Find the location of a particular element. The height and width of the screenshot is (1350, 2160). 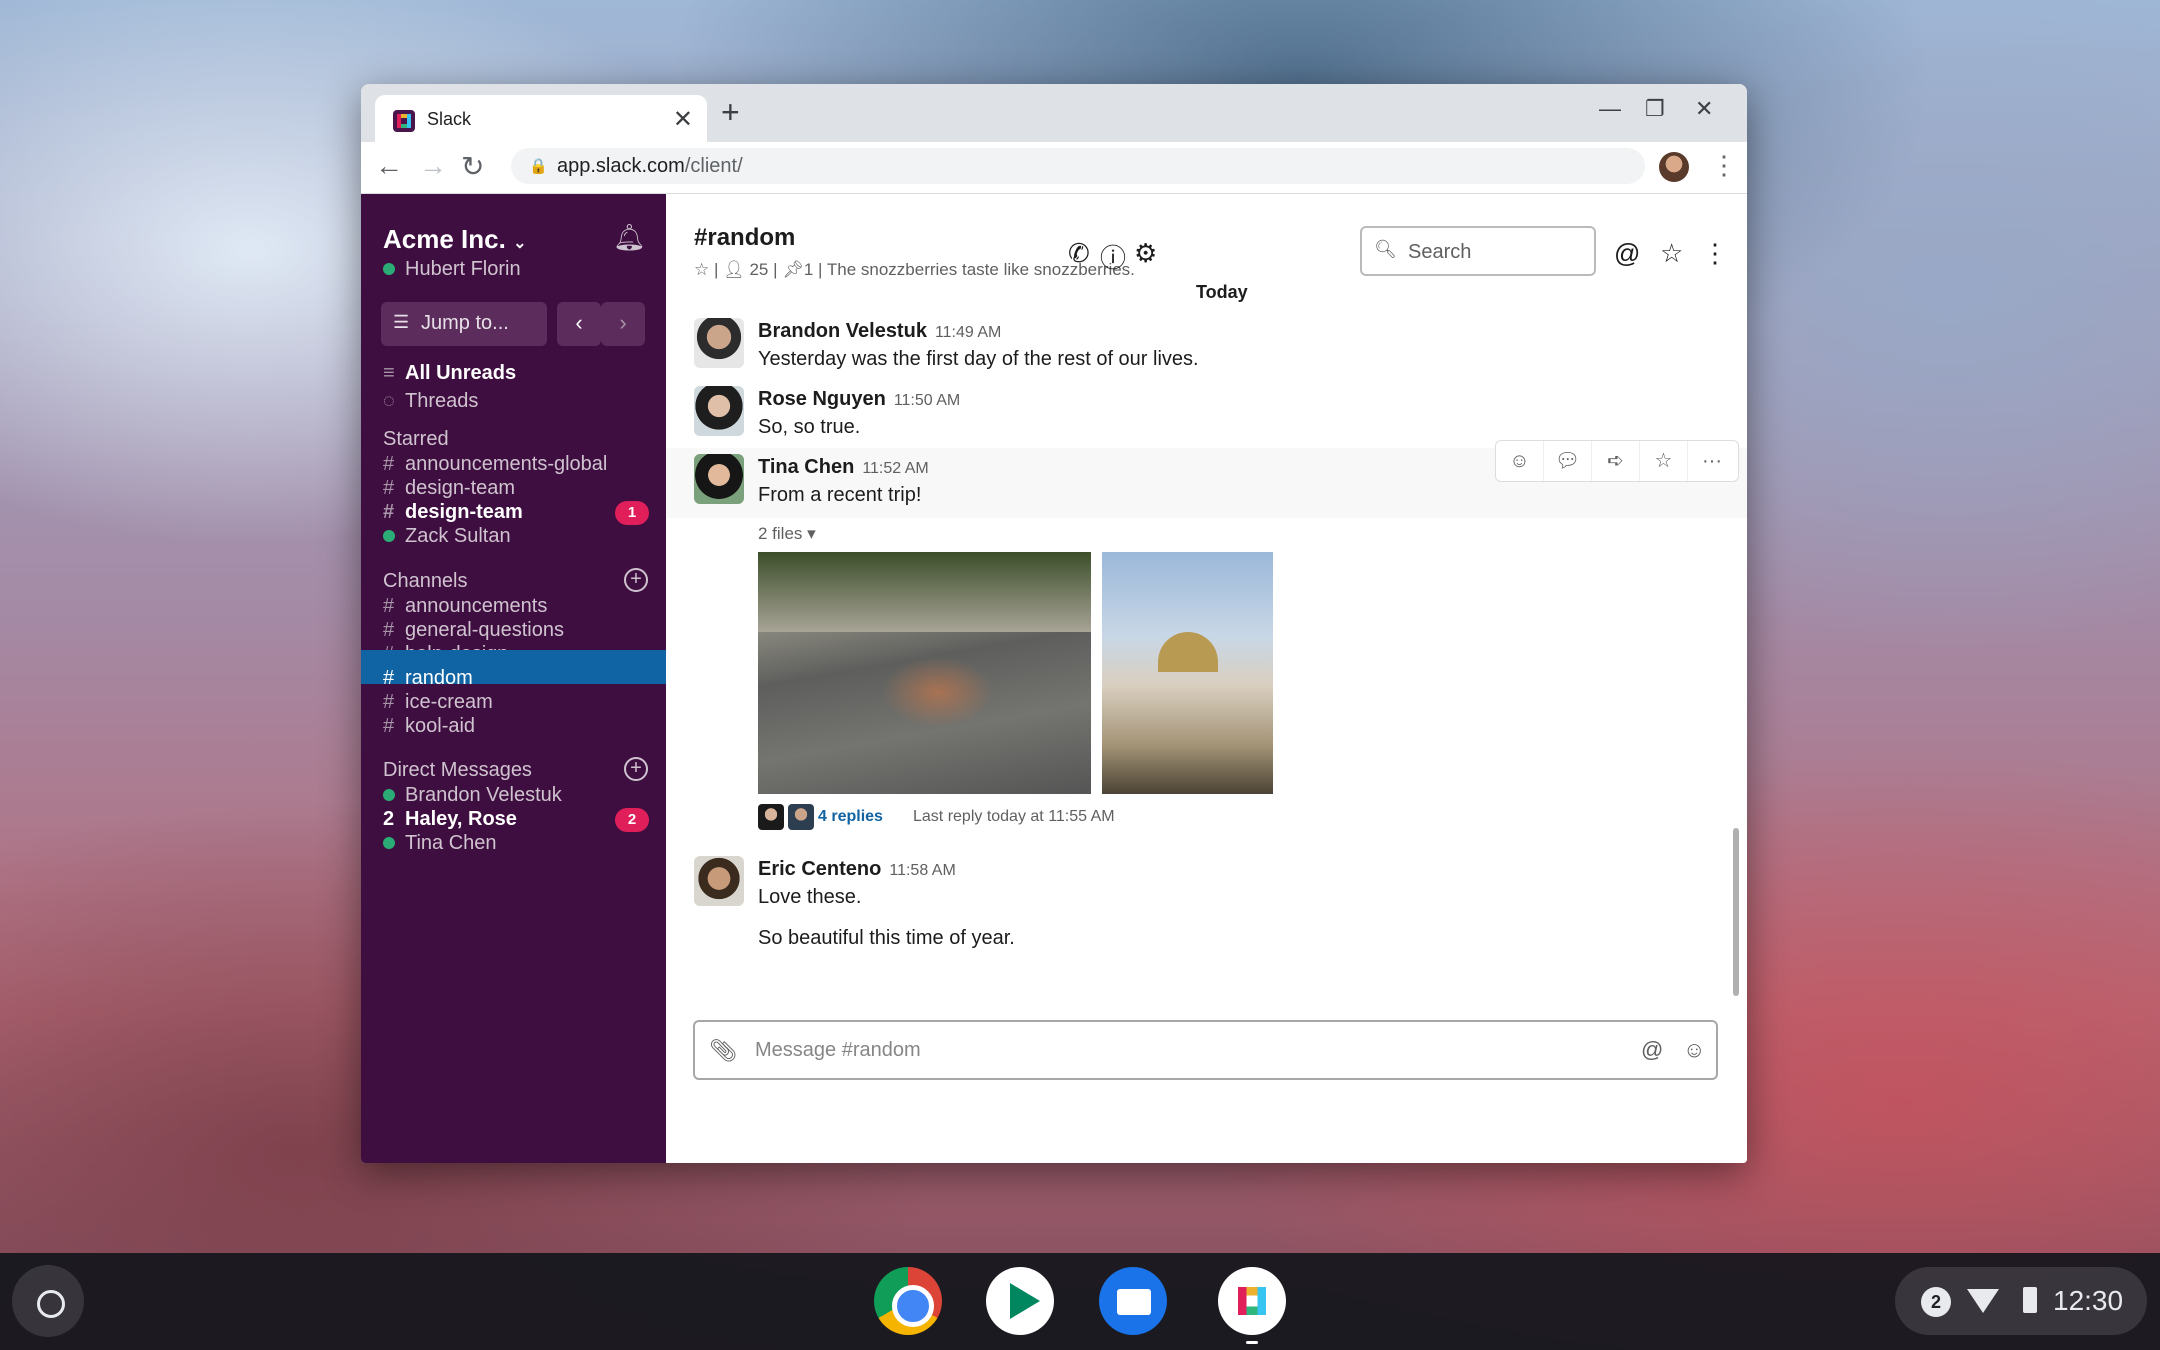

bell-icon: 🔔︎ is located at coordinates (629, 237).